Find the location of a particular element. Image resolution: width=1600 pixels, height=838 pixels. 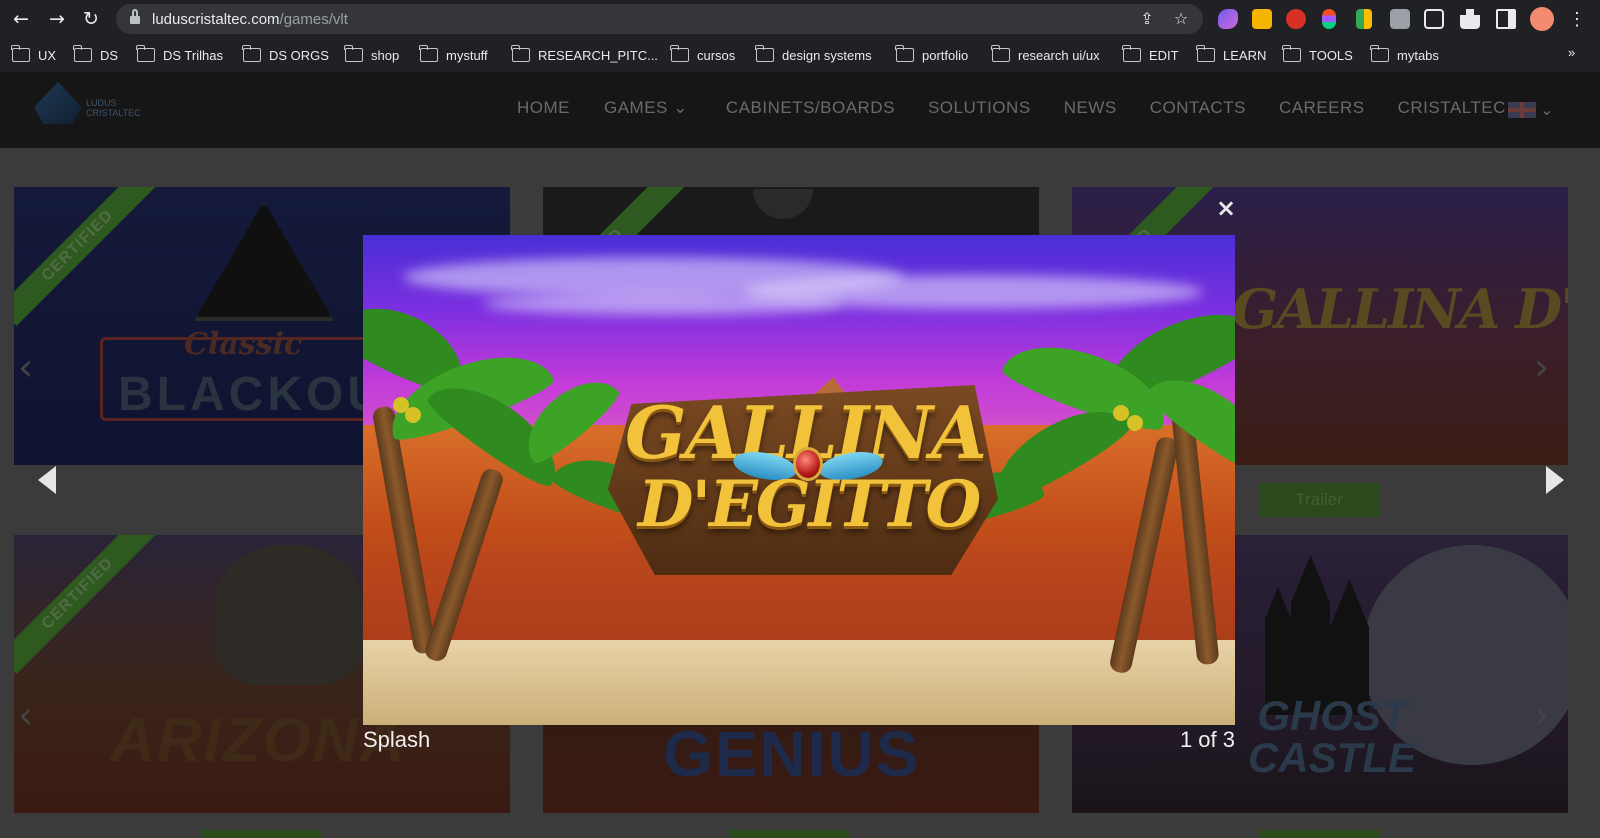

bookmark-label: portfolio is located at coordinates (945, 55).